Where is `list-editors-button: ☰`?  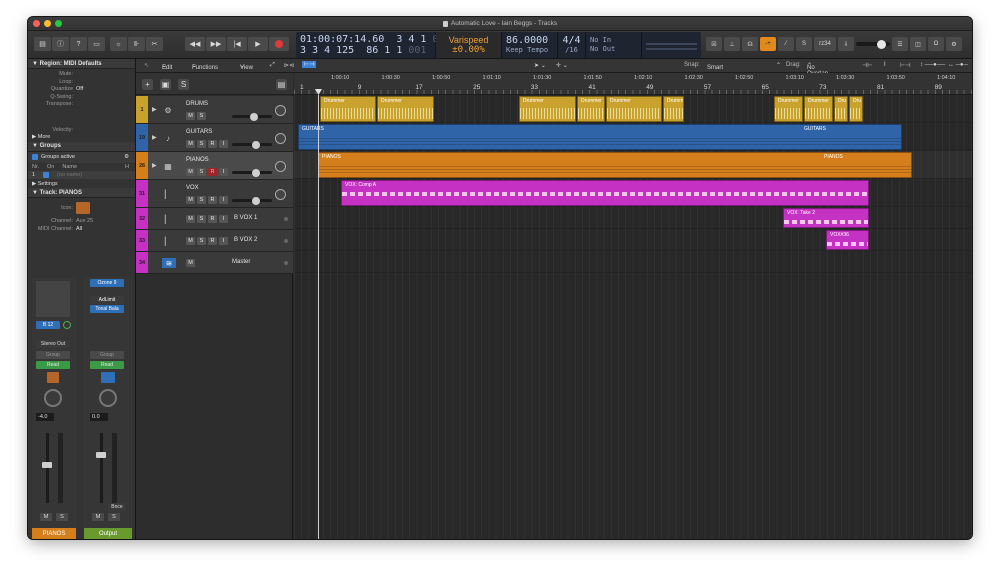 list-editors-button: ☰ is located at coordinates (900, 44).